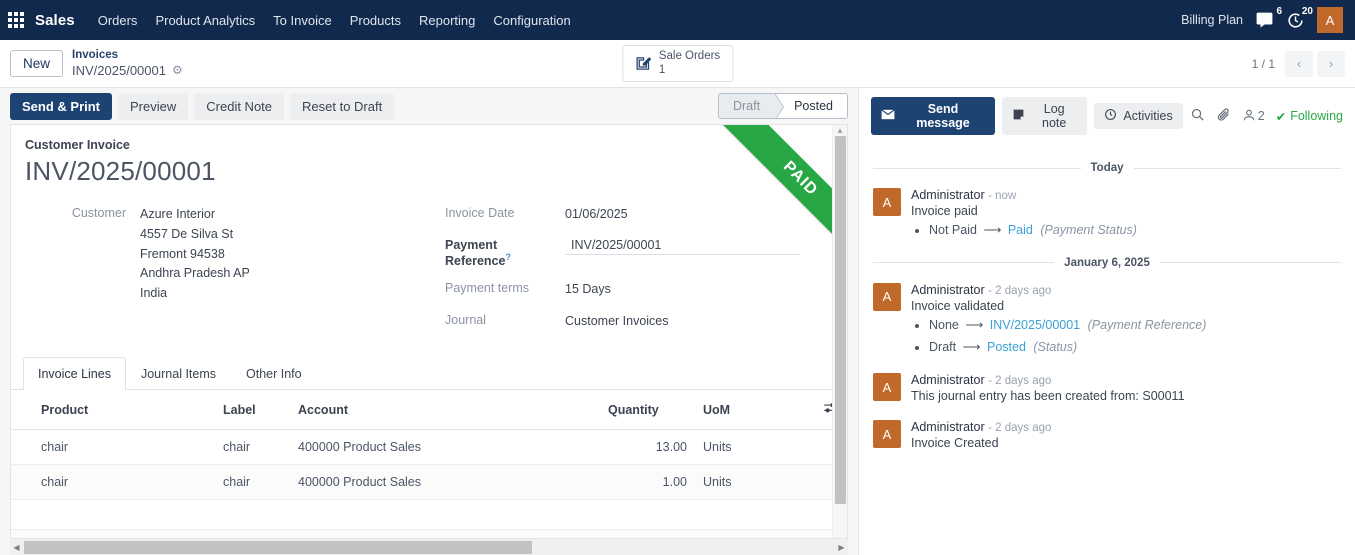  I want to click on nav-item-reporting: Reporting, so click(447, 20).